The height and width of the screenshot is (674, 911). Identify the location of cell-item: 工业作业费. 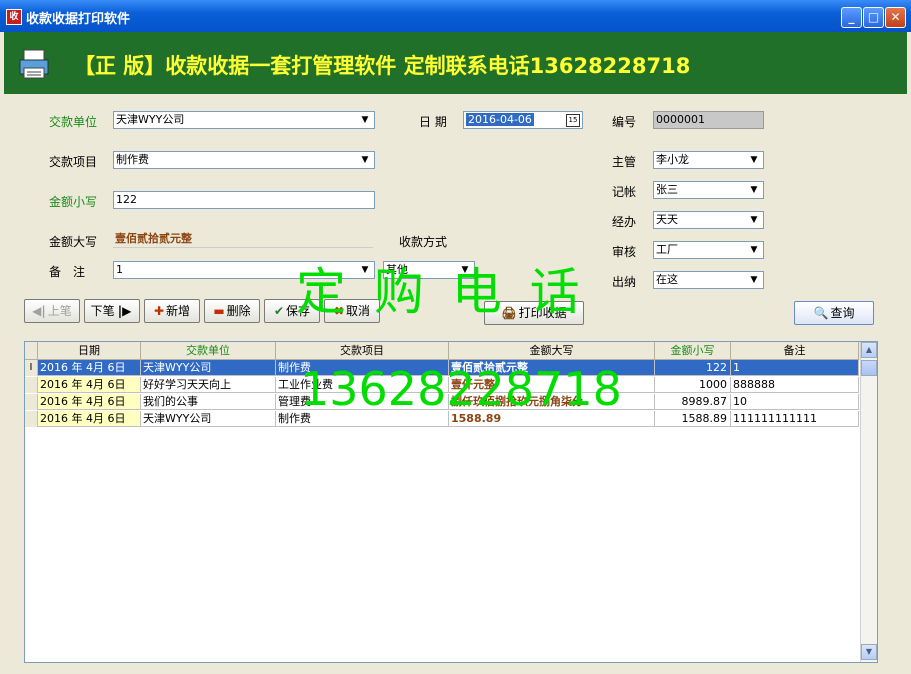
(362, 385).